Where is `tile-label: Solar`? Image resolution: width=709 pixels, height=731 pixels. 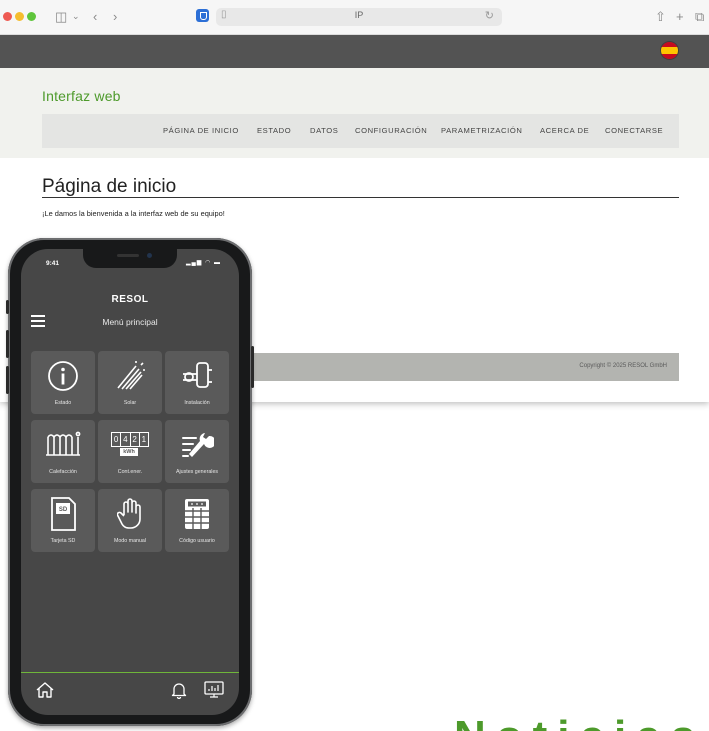 tile-label: Solar is located at coordinates (130, 403).